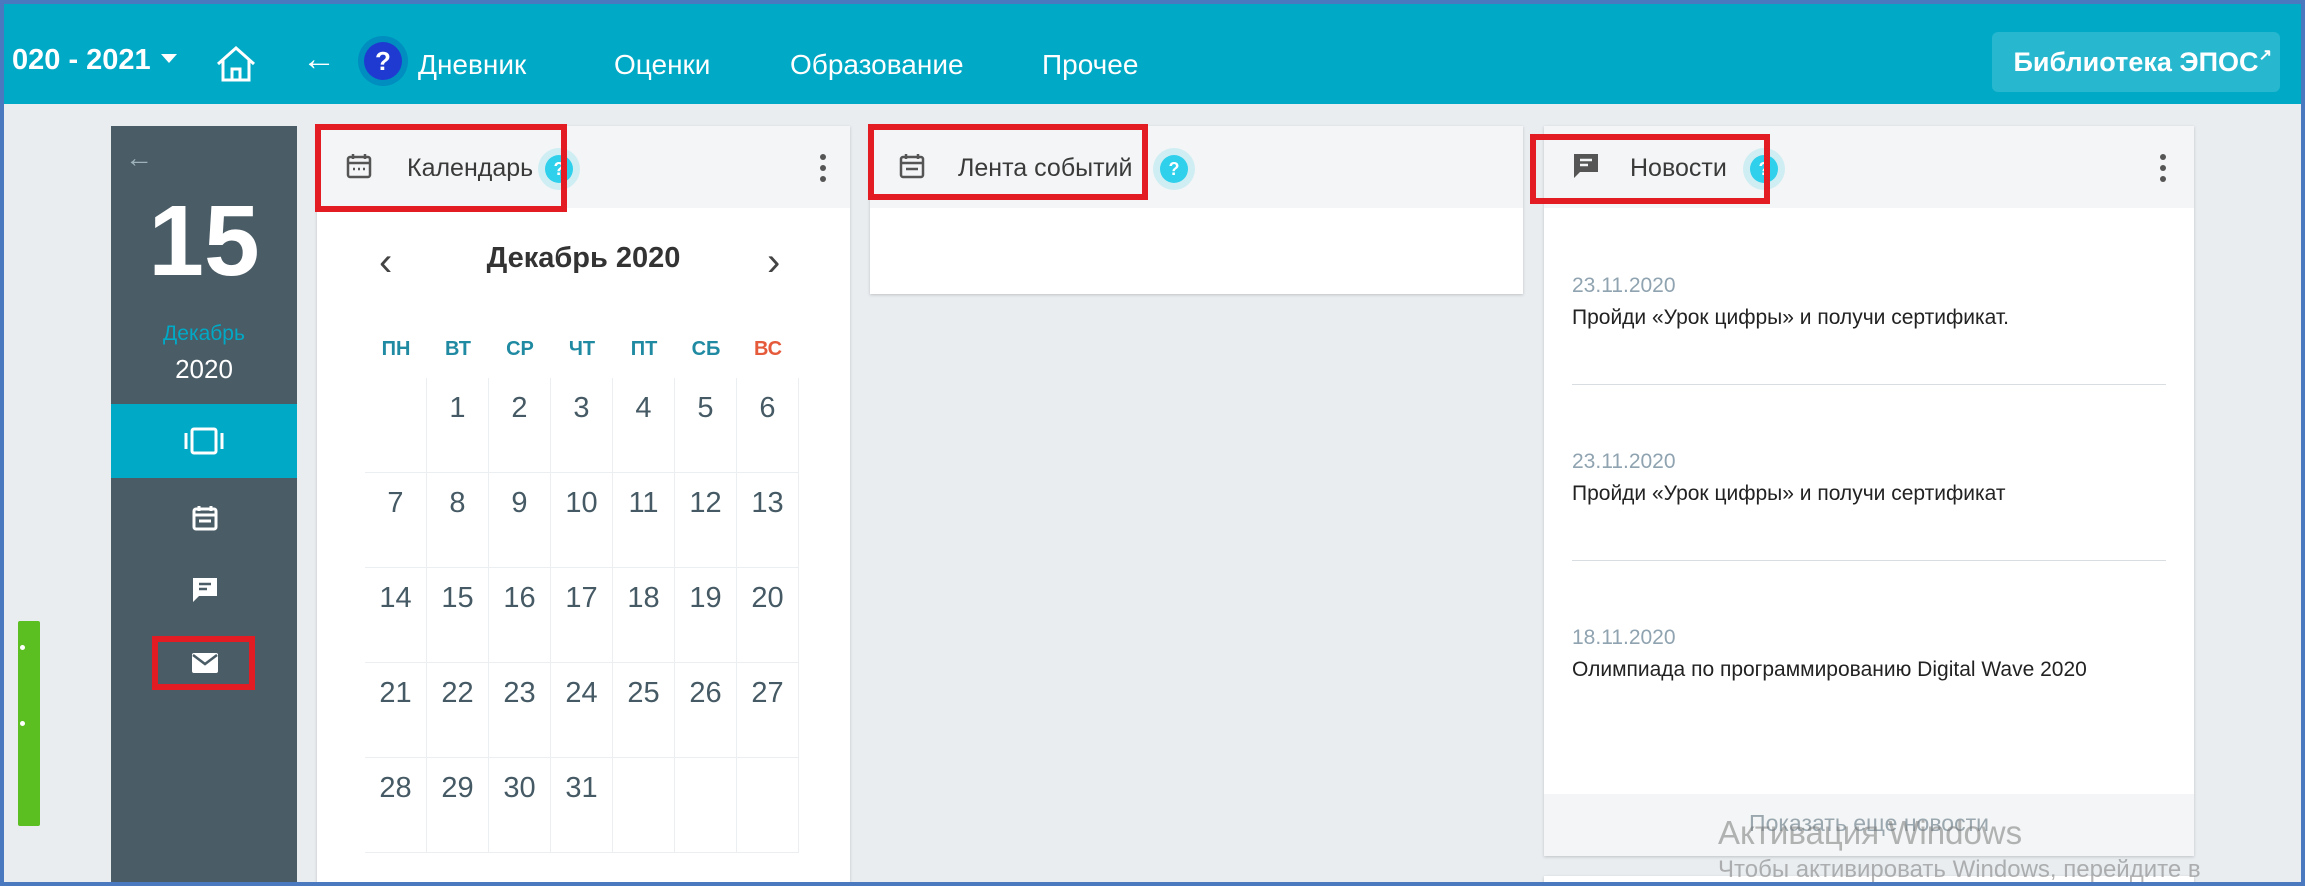 The width and height of the screenshot is (2305, 886). What do you see at coordinates (1788, 494) in the screenshot?
I see `news-headline: Пройди «Урок цифры» и получи сертификат` at bounding box center [1788, 494].